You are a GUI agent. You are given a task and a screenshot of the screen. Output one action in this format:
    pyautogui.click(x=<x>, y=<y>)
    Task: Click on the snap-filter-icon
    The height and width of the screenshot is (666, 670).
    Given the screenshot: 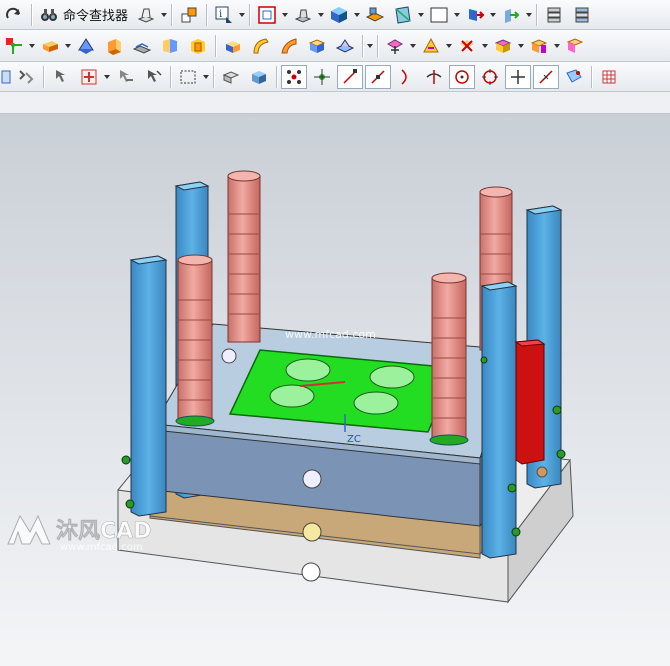 What is the action you would take?
    pyautogui.click(x=26, y=77)
    